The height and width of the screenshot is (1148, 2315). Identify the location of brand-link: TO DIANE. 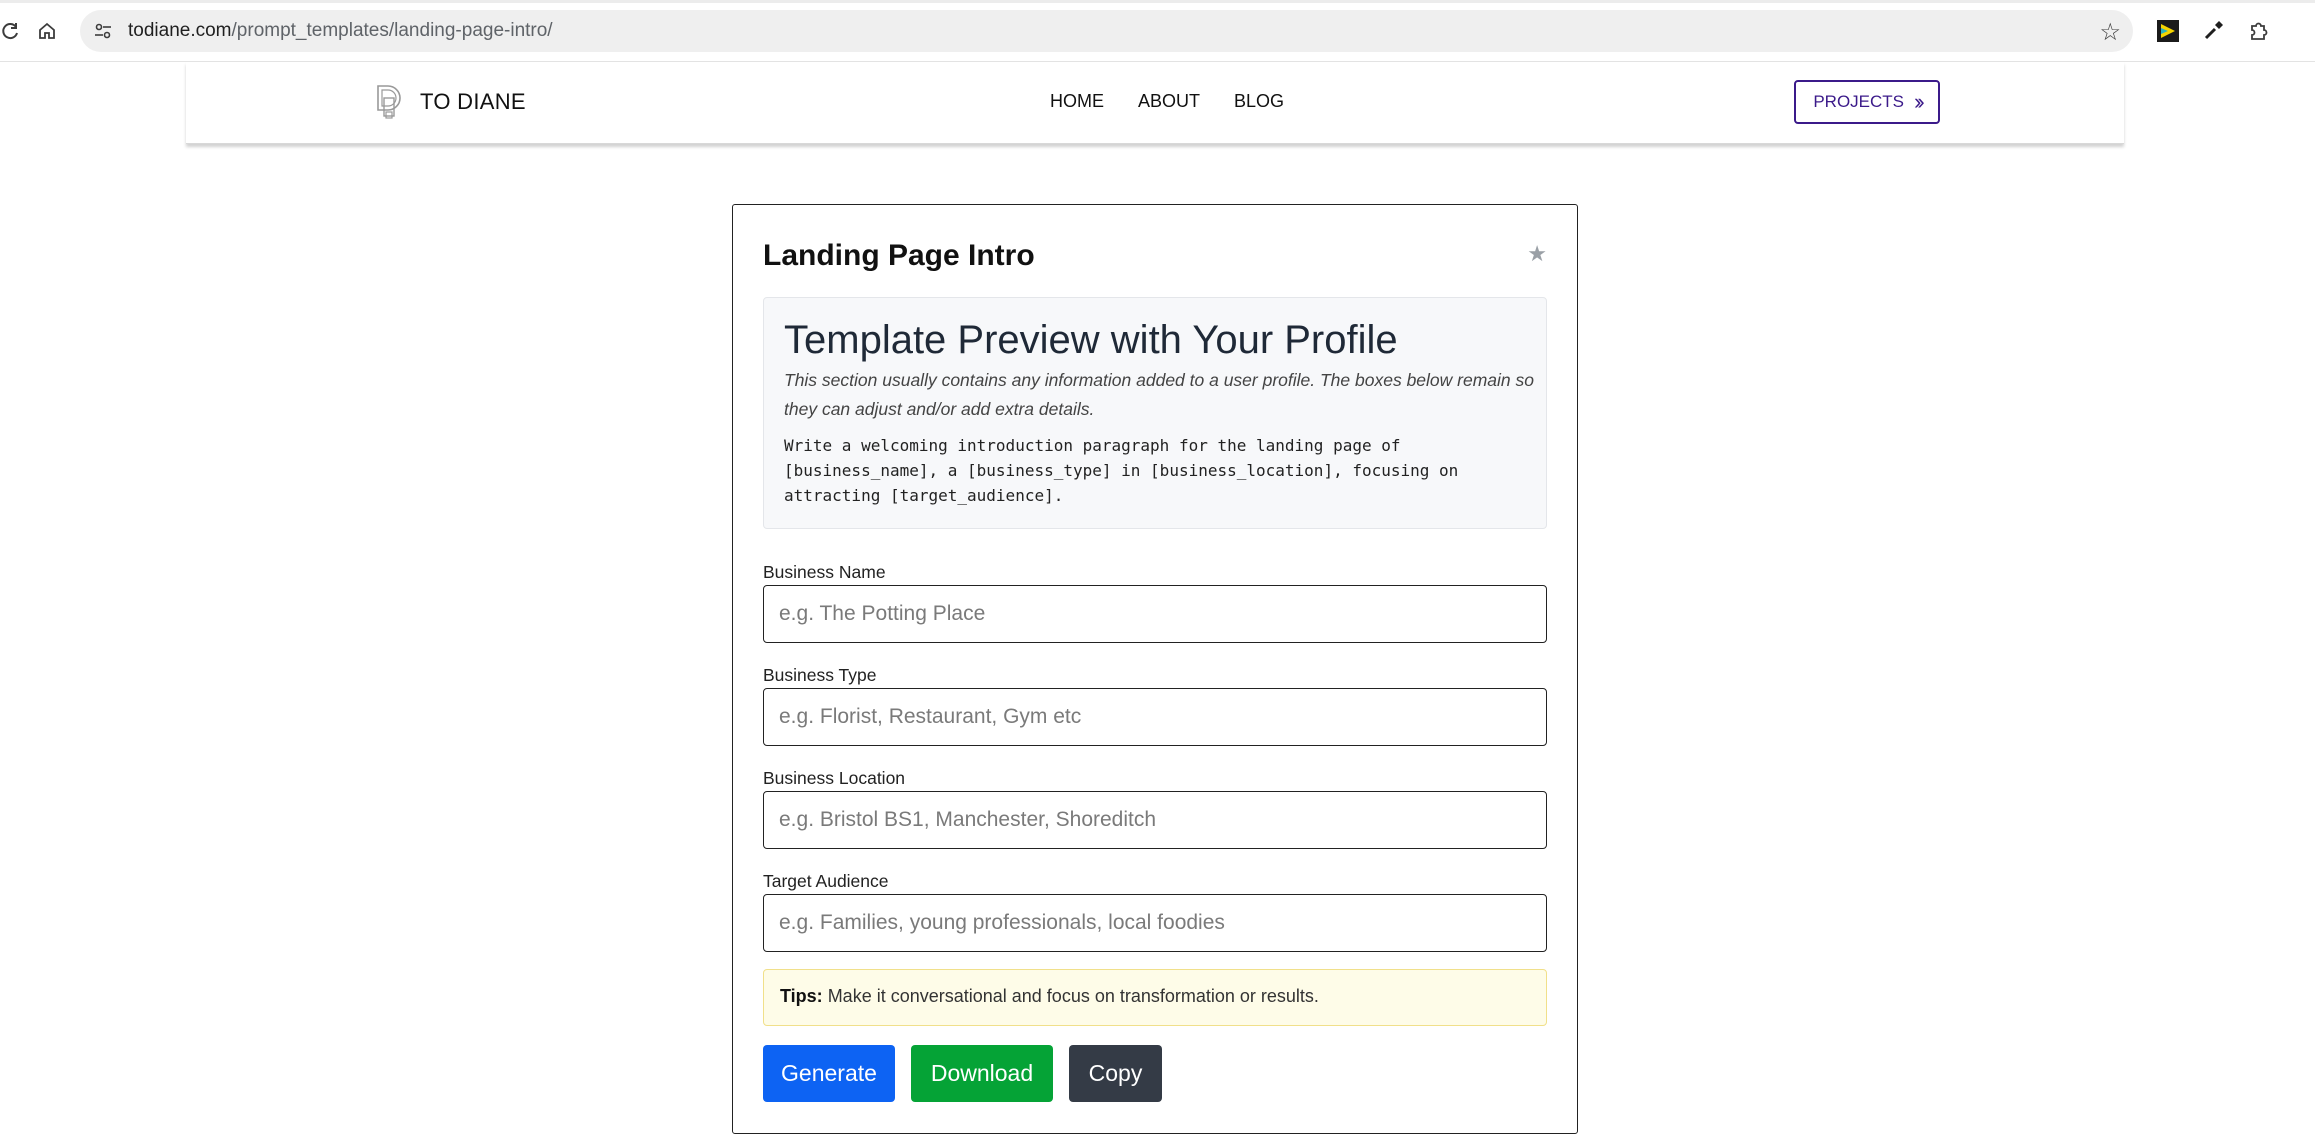
(450, 102).